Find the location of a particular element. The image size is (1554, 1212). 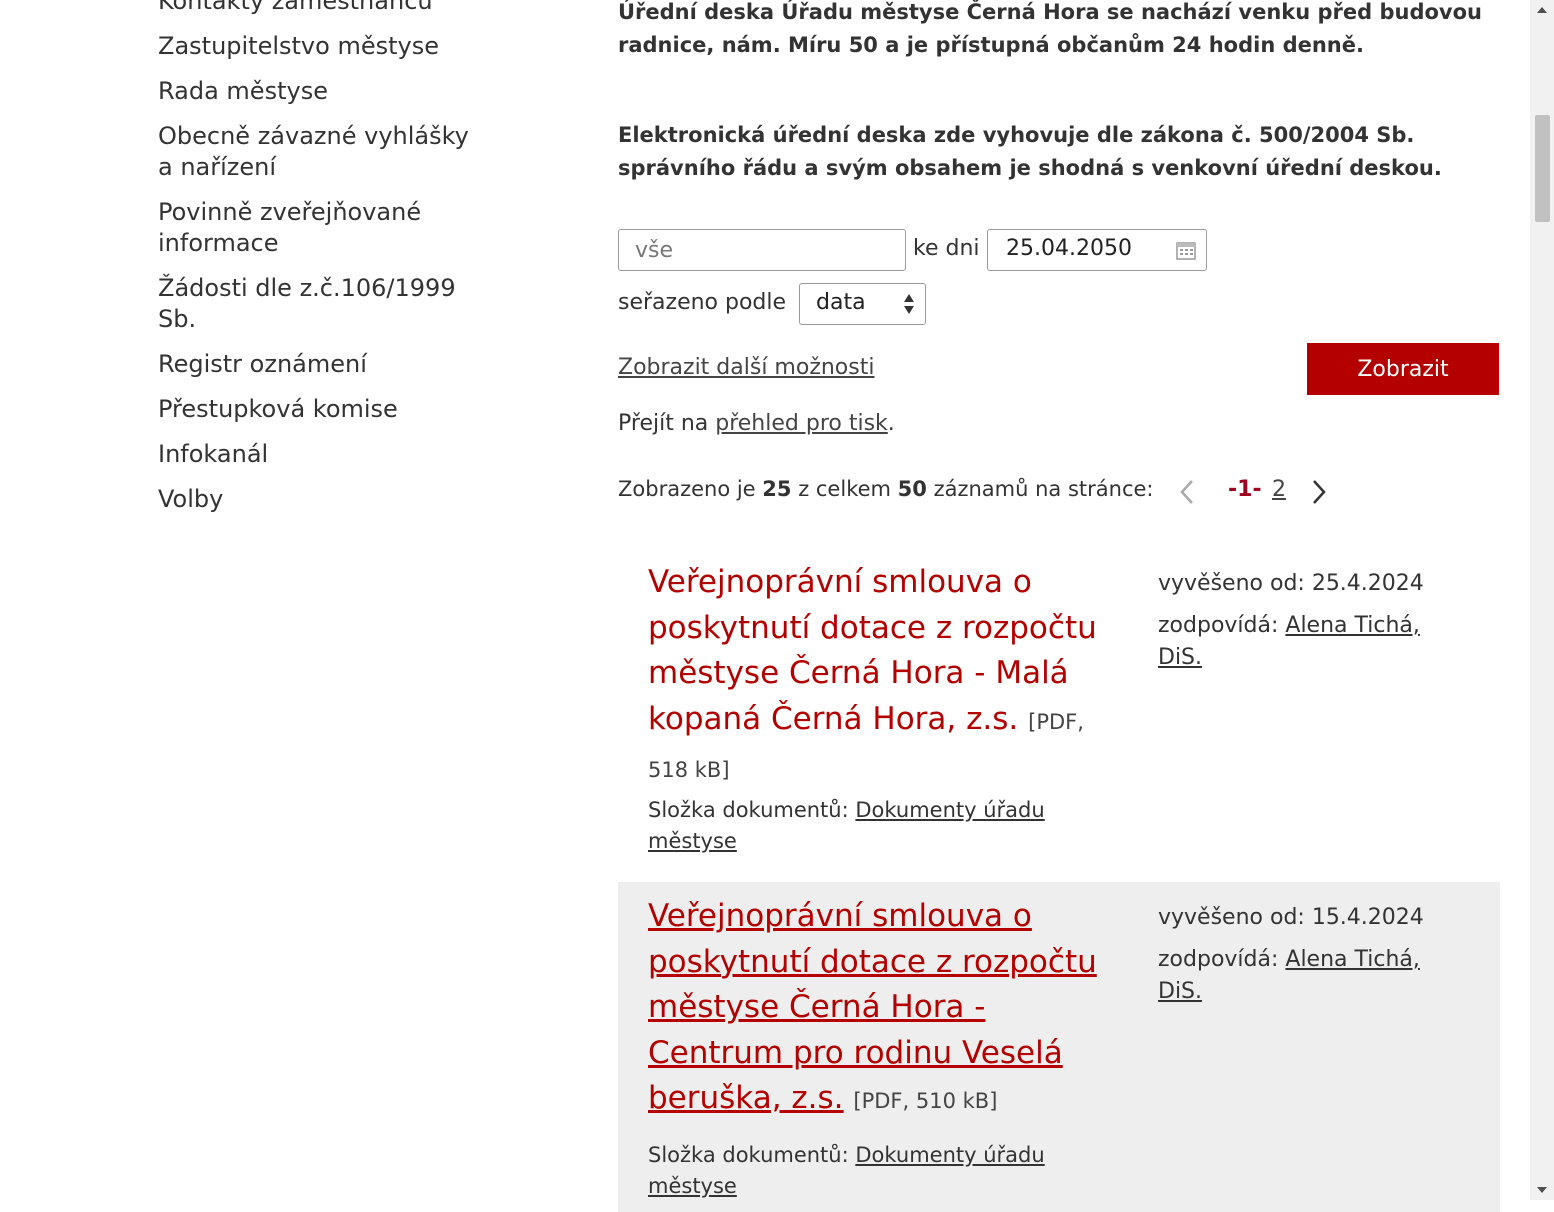

more-options-link: Zobrazit další možnosti is located at coordinates (746, 367).